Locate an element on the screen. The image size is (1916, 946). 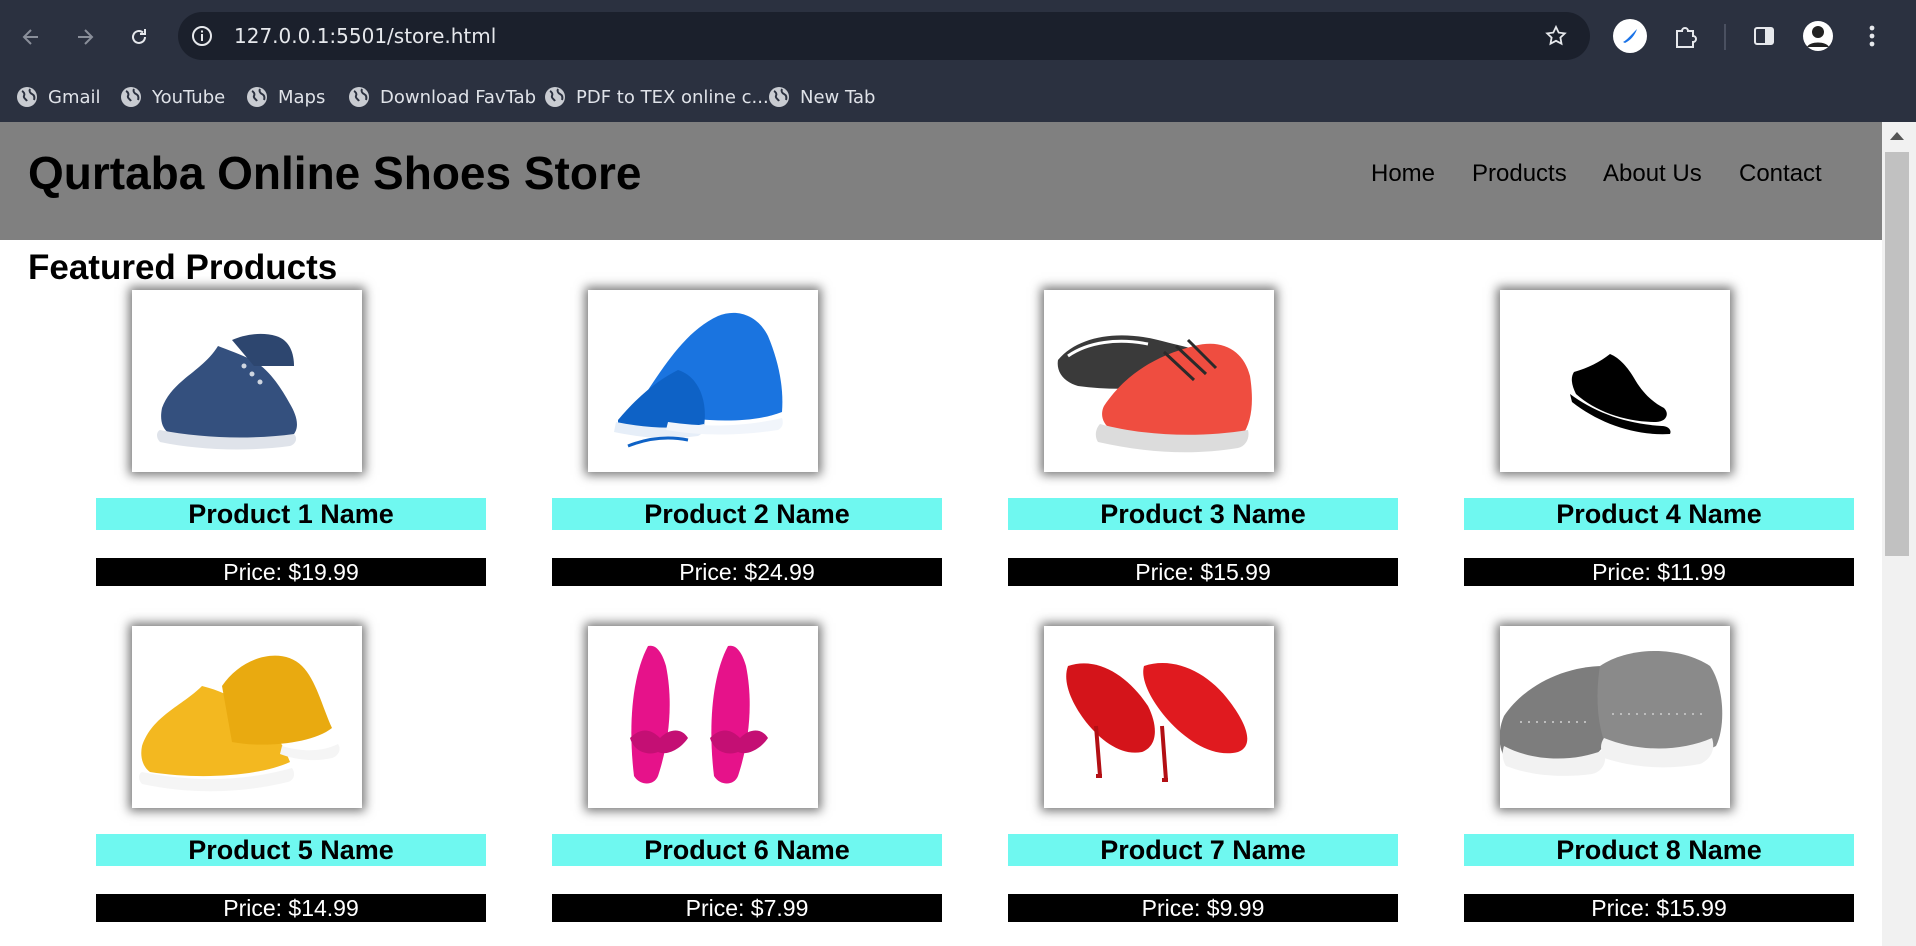
product-name: Product 3 Name is located at coordinates (1203, 514).